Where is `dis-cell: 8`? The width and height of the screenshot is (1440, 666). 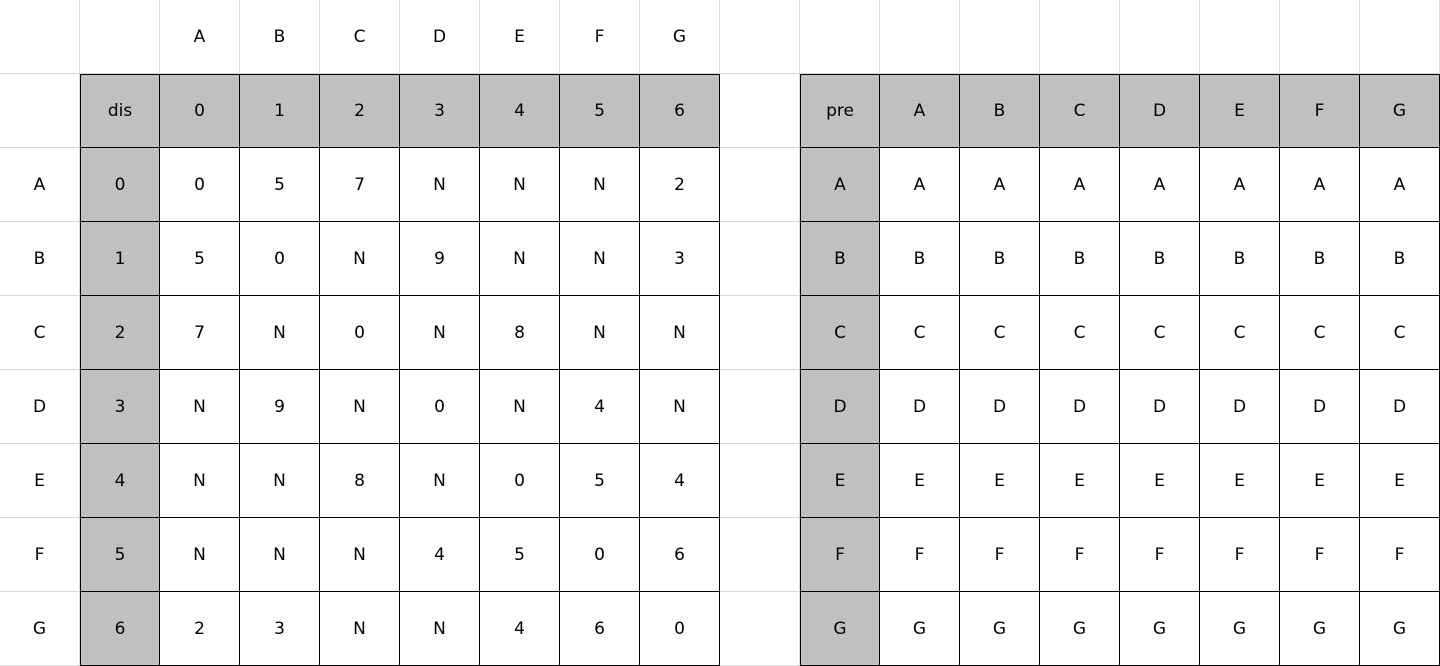
dis-cell: 8 is located at coordinates (360, 481).